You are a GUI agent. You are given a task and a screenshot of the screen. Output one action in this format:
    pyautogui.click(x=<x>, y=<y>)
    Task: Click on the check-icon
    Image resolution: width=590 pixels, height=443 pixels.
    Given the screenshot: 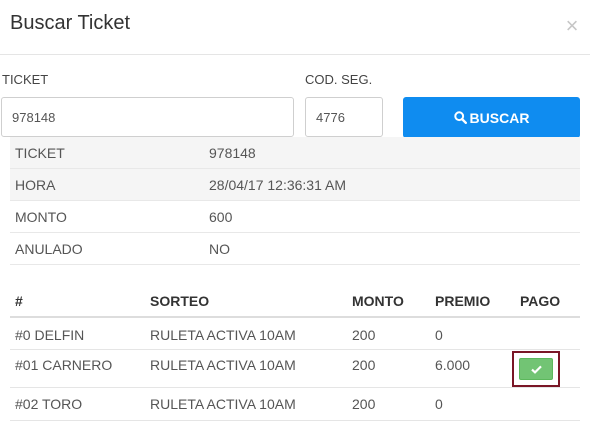 What is the action you would take?
    pyautogui.click(x=536, y=369)
    